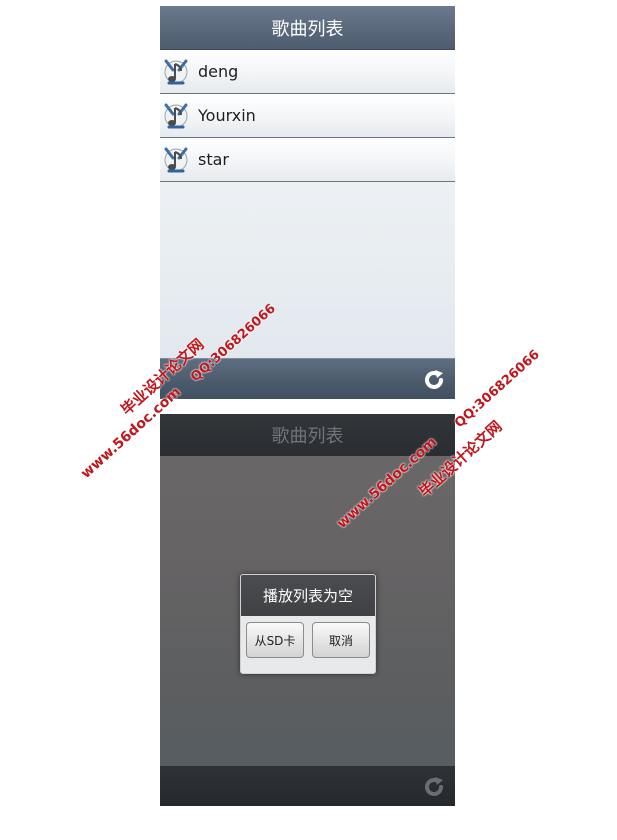 Image resolution: width=617 pixels, height=840 pixels. What do you see at coordinates (213, 159) in the screenshot?
I see `song-title: star` at bounding box center [213, 159].